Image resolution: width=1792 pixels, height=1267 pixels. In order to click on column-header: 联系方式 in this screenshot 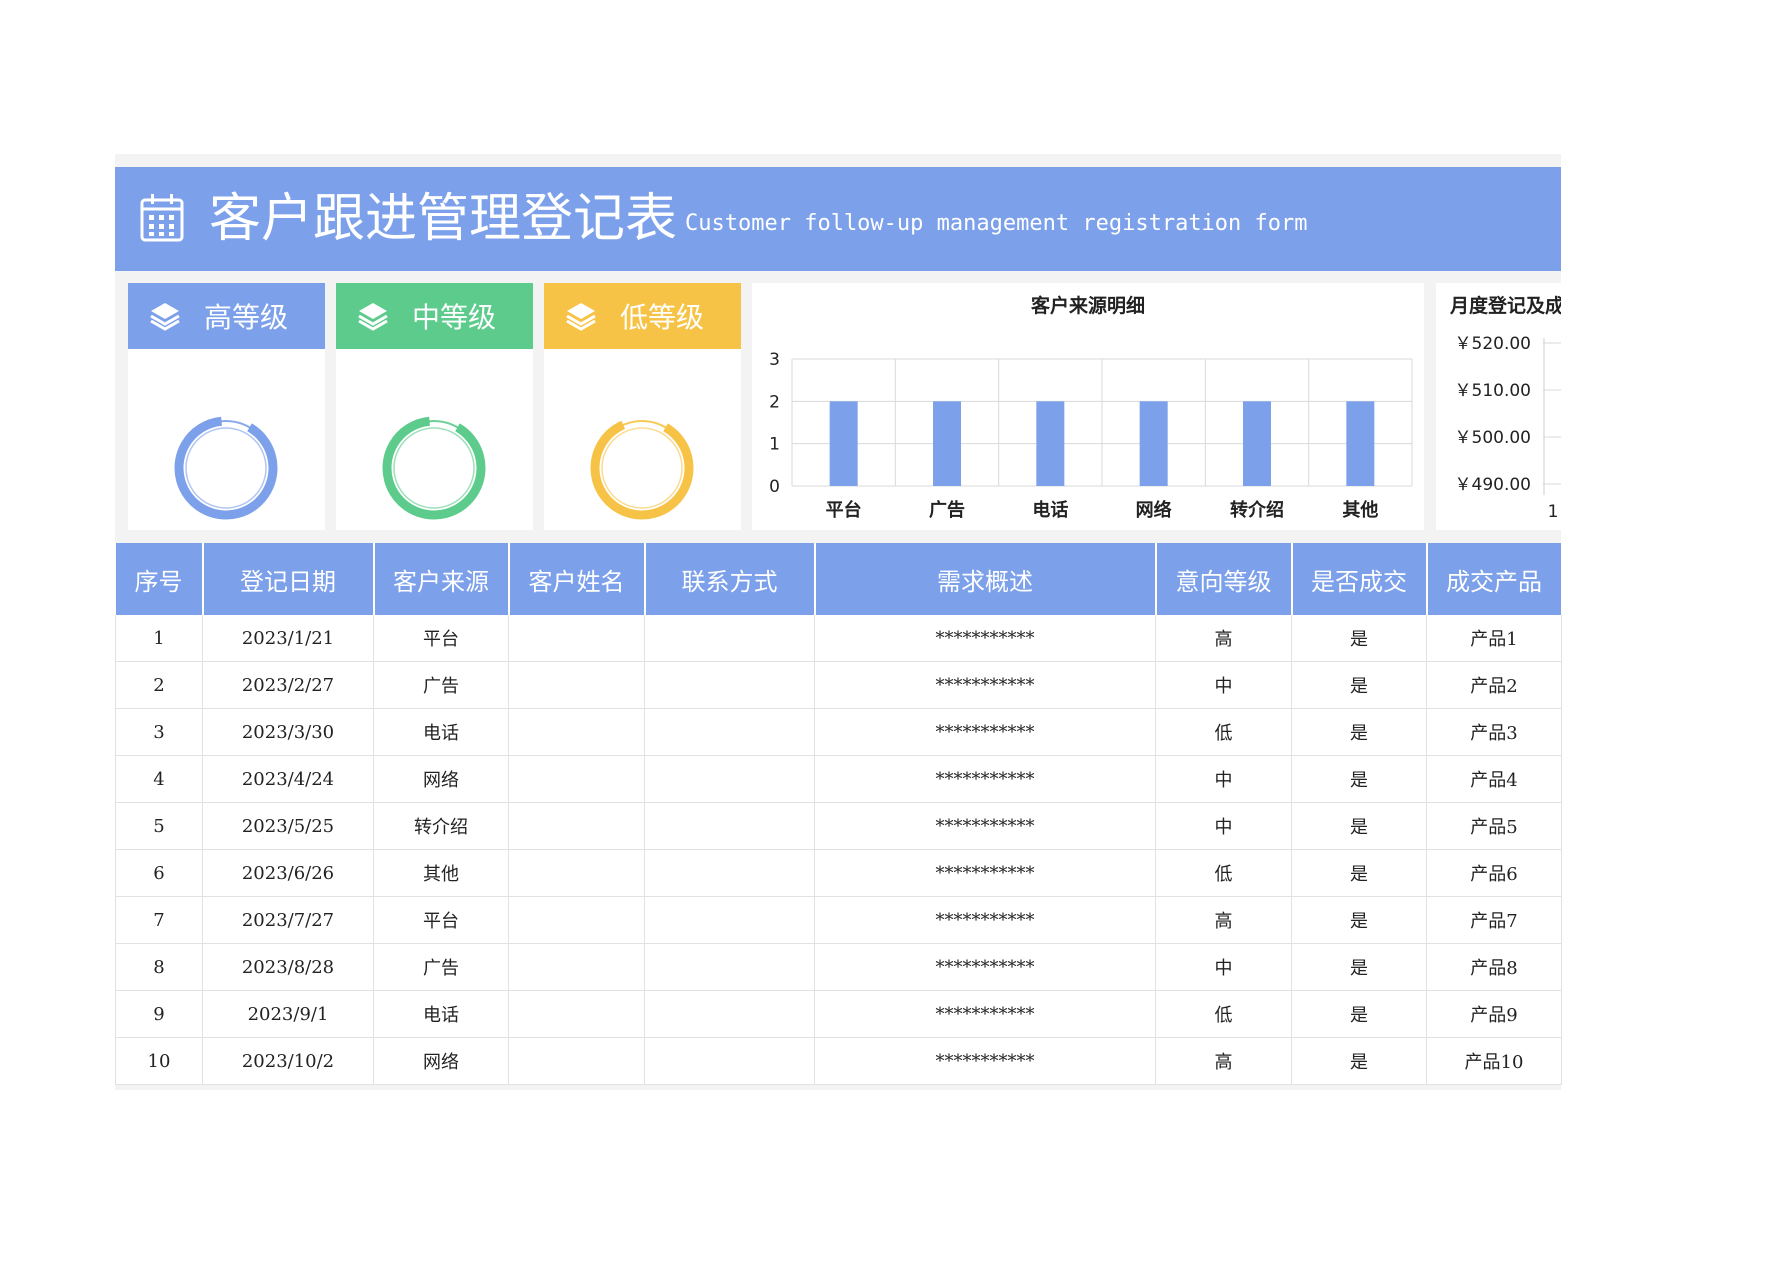, I will do `click(730, 579)`.